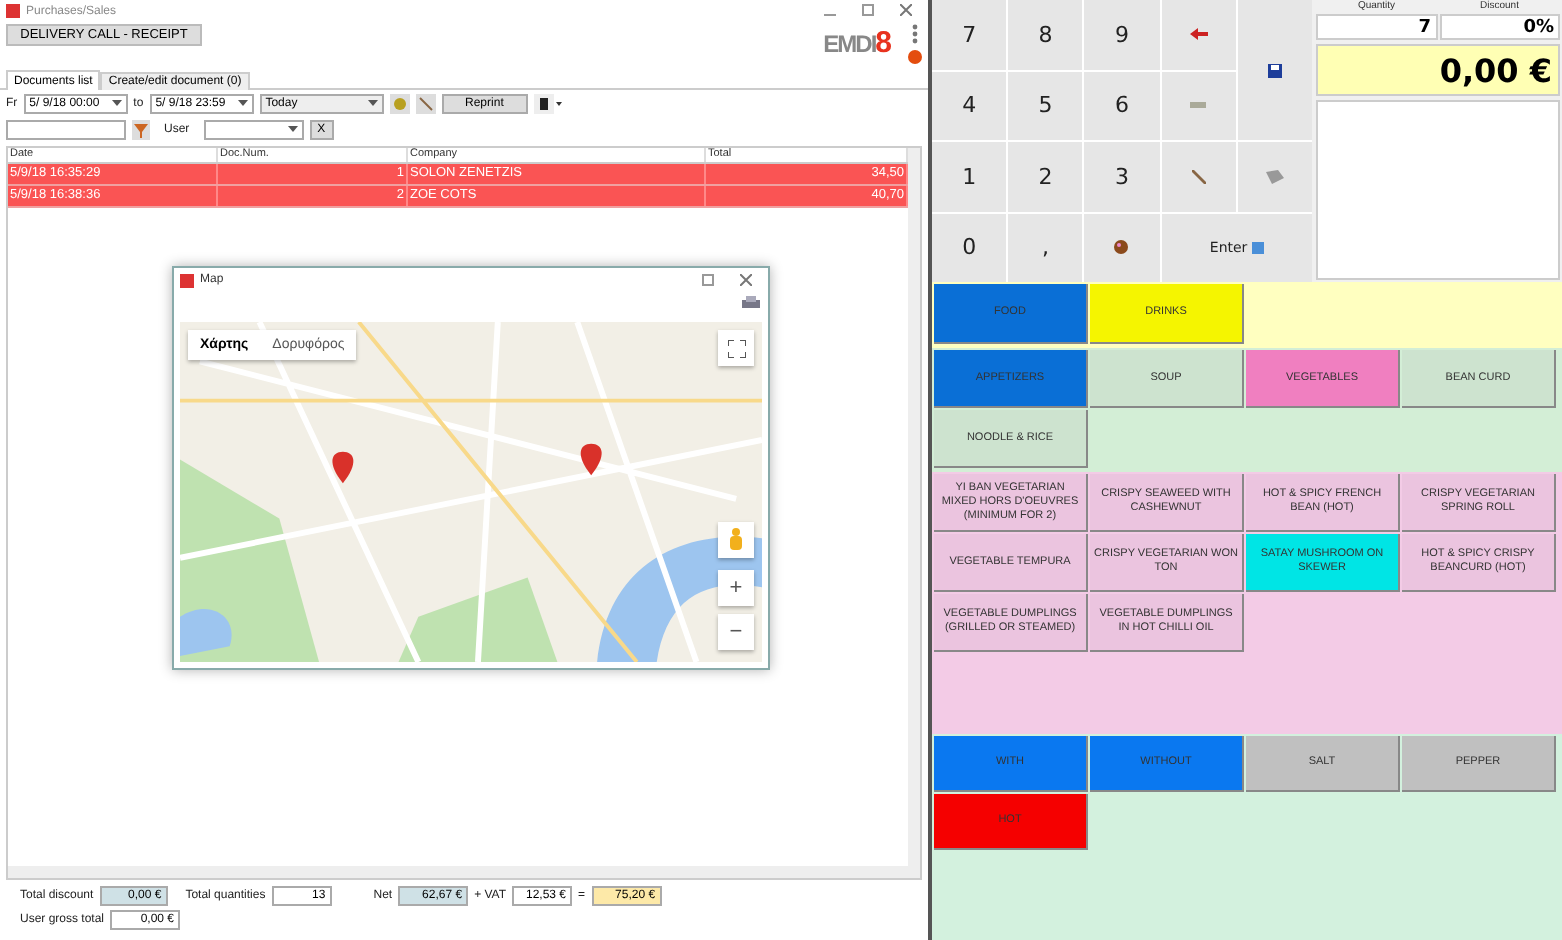 The image size is (1562, 940). I want to click on fullscreen-icon, so click(736, 348).